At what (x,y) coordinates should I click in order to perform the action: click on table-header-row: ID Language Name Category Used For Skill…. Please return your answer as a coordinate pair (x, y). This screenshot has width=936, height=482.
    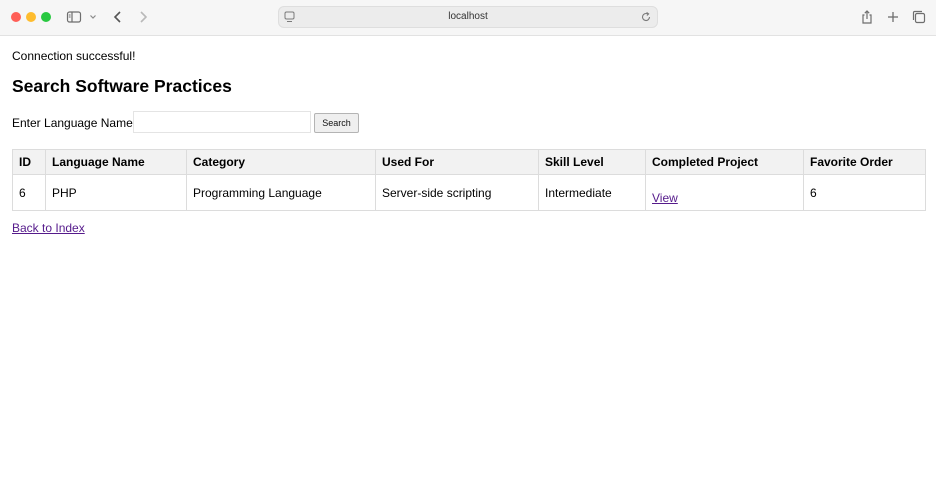
    Looking at the image, I should click on (469, 162).